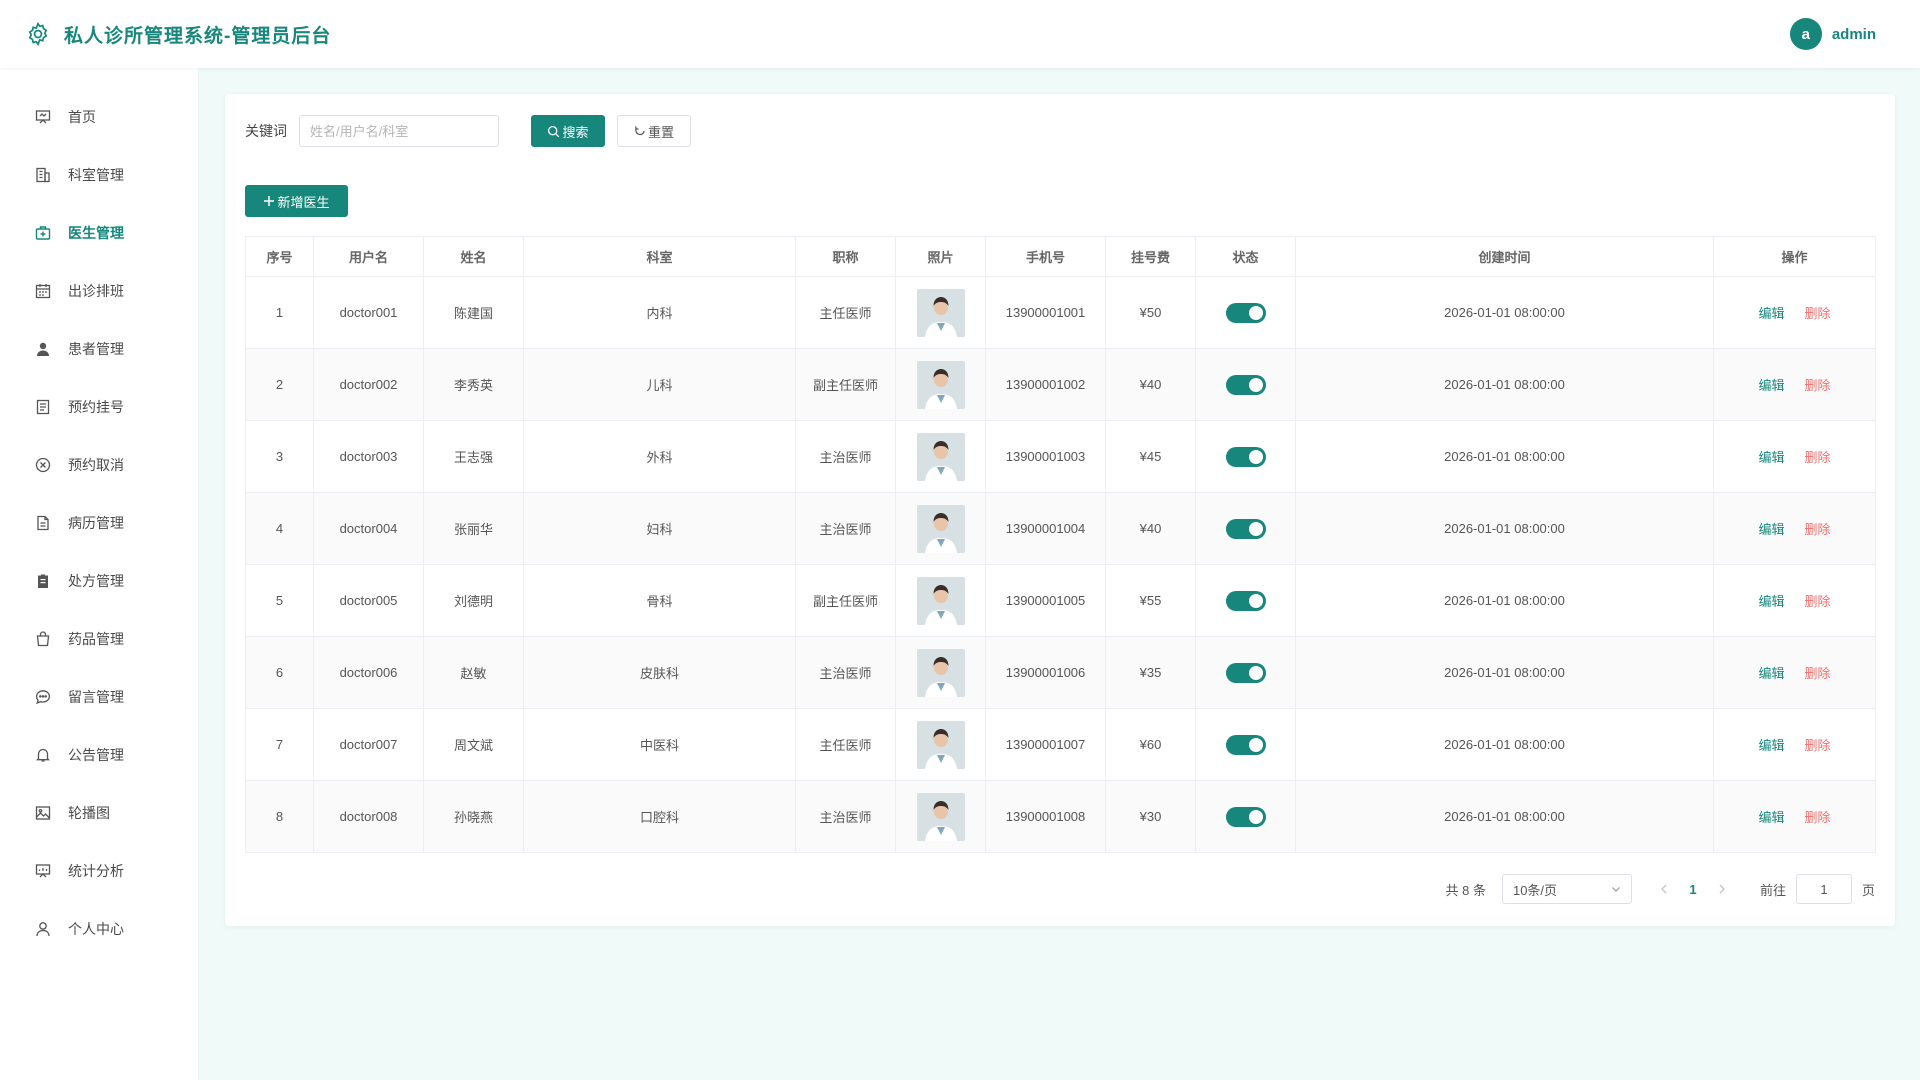  Describe the element at coordinates (1823, 889) in the screenshot. I see `goto-page-input` at that location.